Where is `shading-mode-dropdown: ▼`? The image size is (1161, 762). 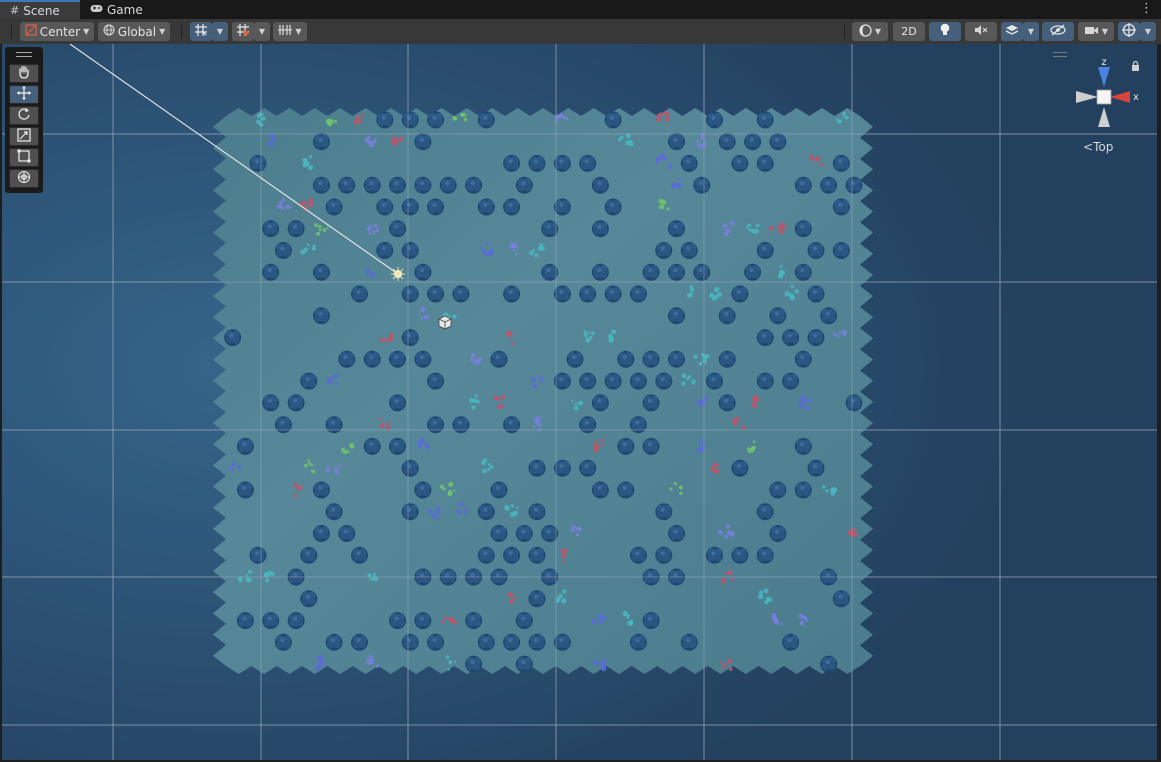 shading-mode-dropdown: ▼ is located at coordinates (870, 31).